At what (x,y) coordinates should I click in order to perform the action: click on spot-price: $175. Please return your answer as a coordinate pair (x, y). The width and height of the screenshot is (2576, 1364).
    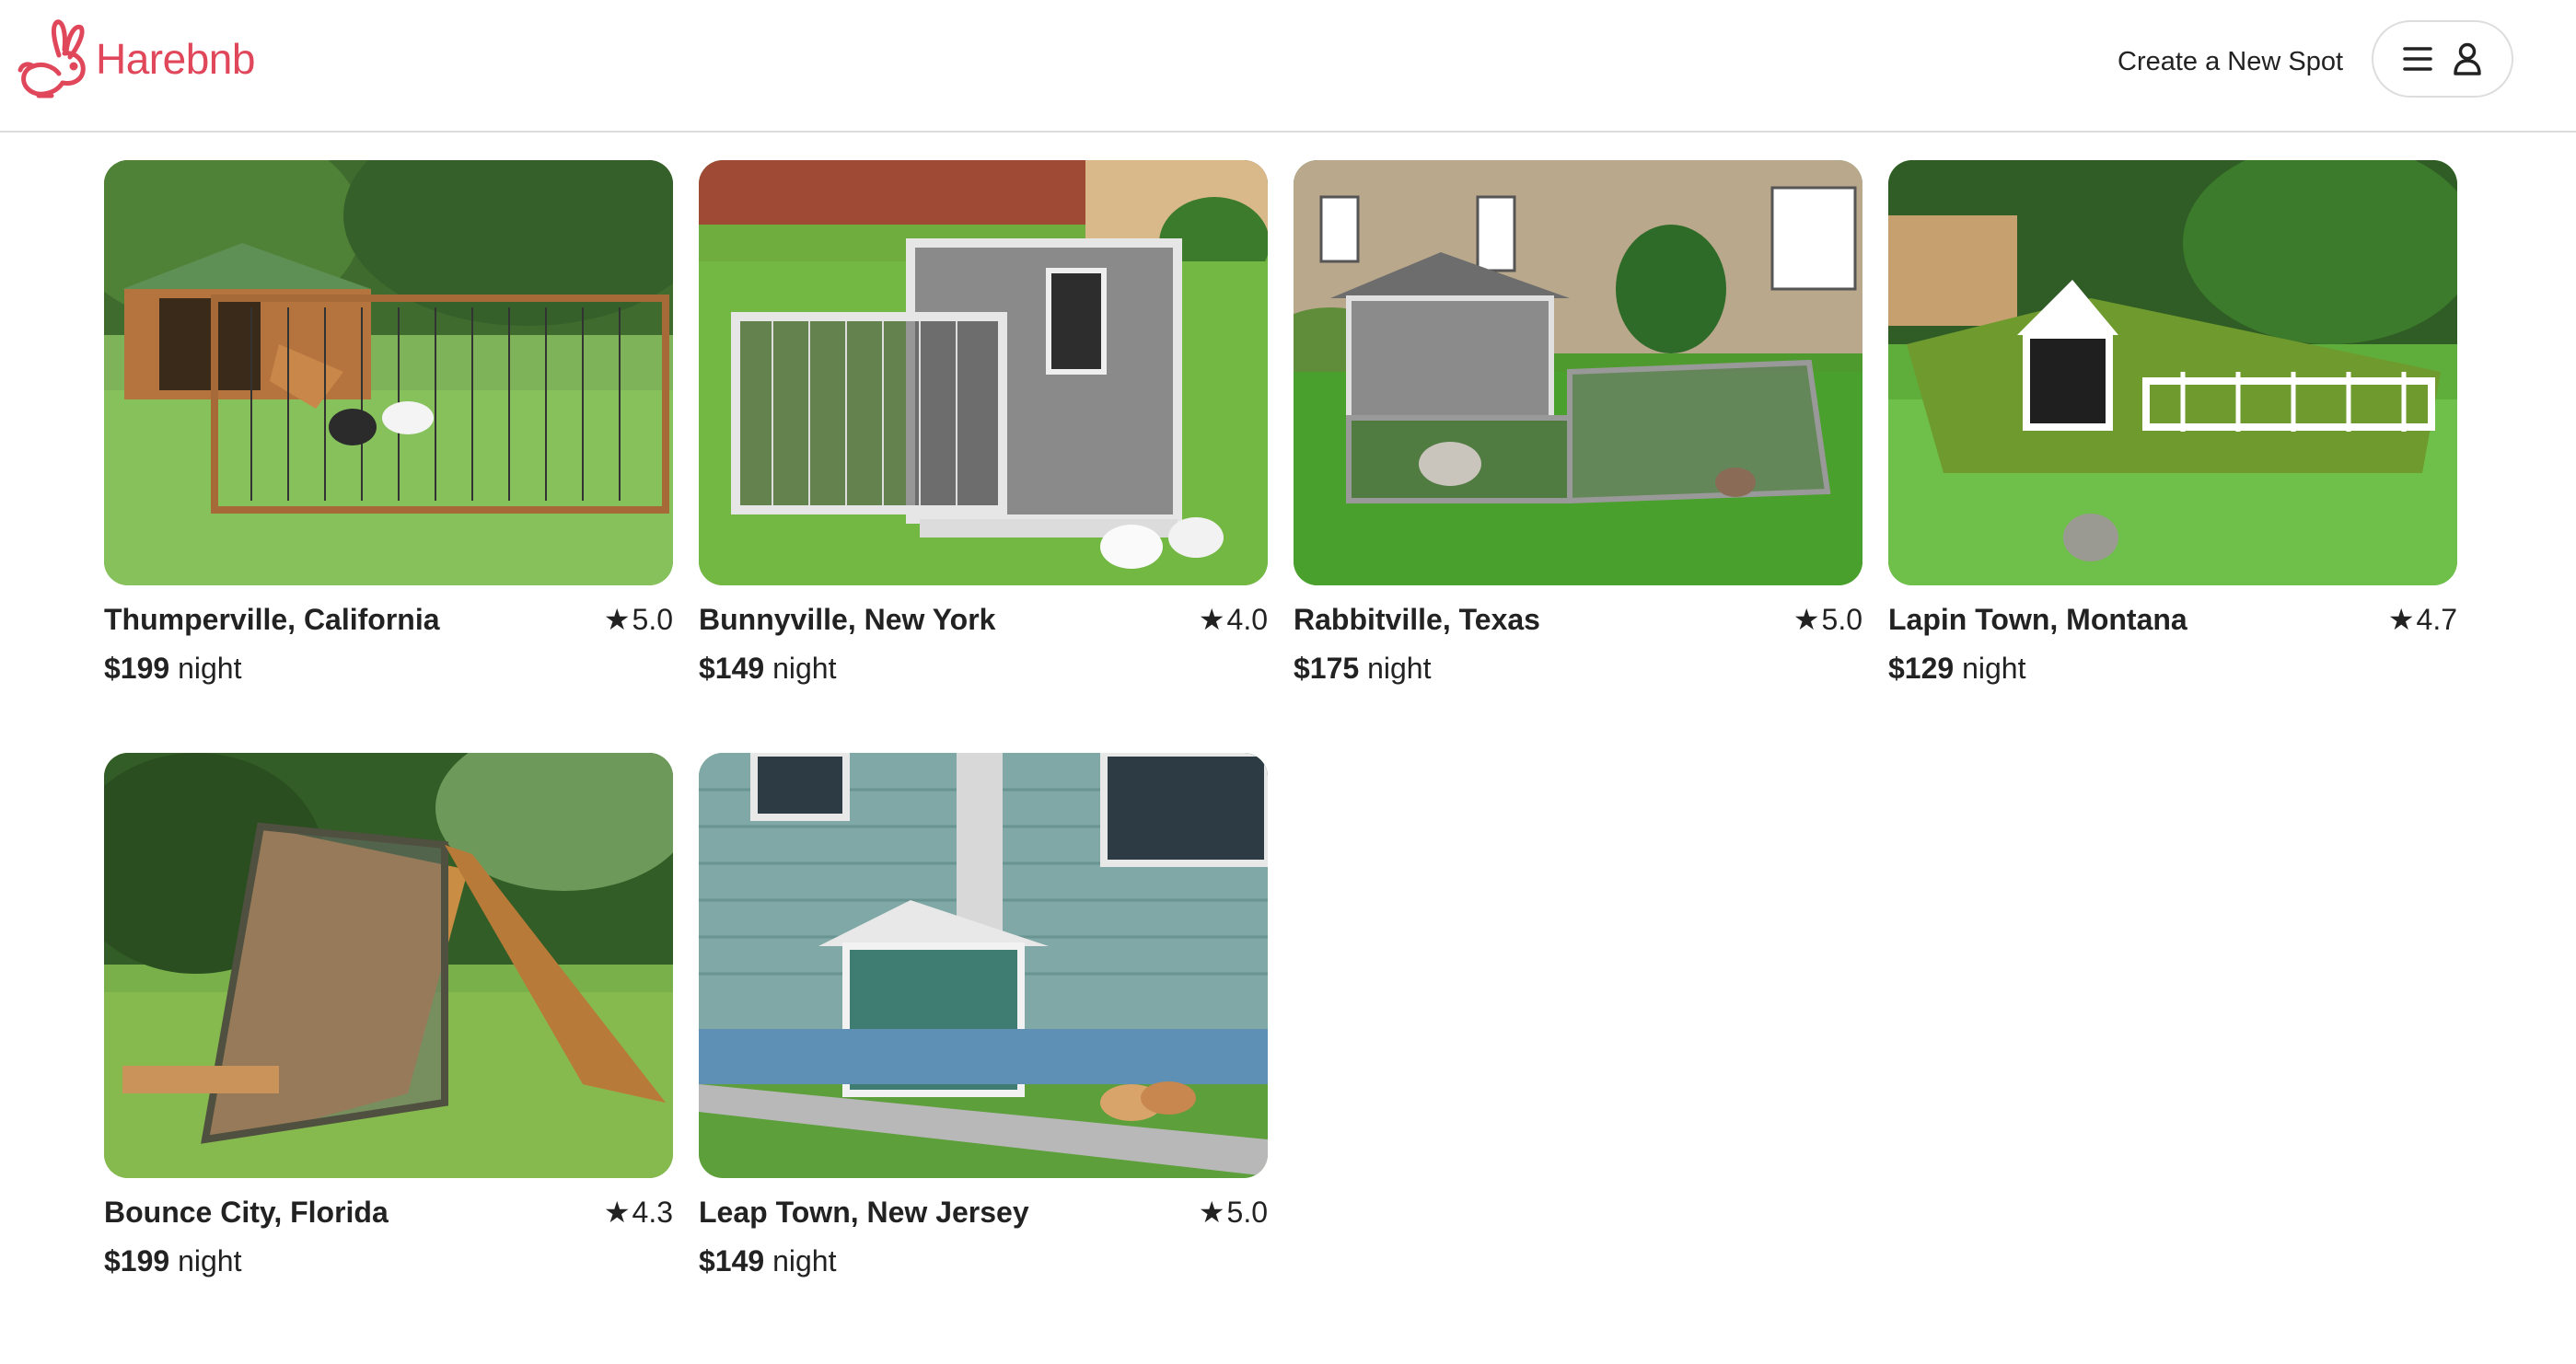
    Looking at the image, I should click on (1327, 668).